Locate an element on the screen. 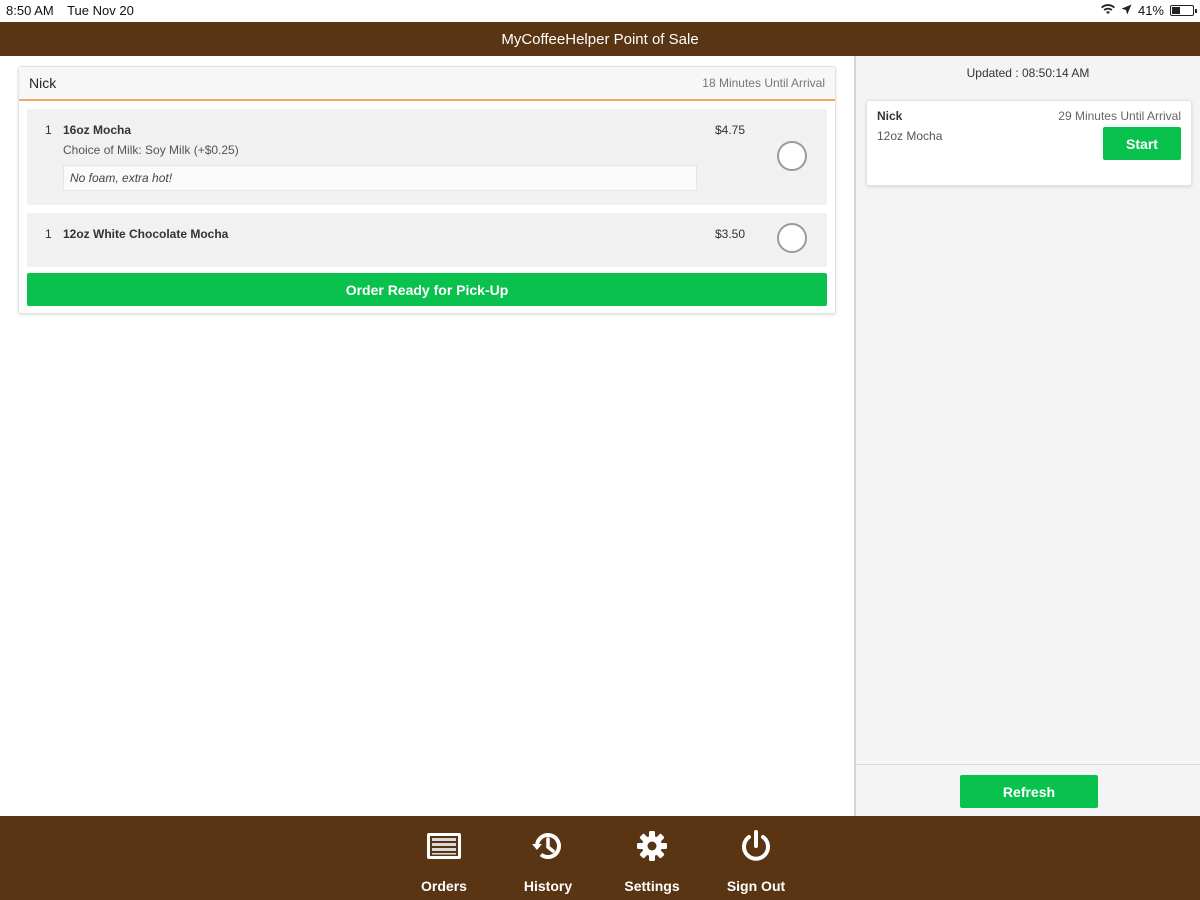 This screenshot has width=1200, height=900. status-bar: 8:50 AM Tue Nov 20 41% is located at coordinates (600, 11).